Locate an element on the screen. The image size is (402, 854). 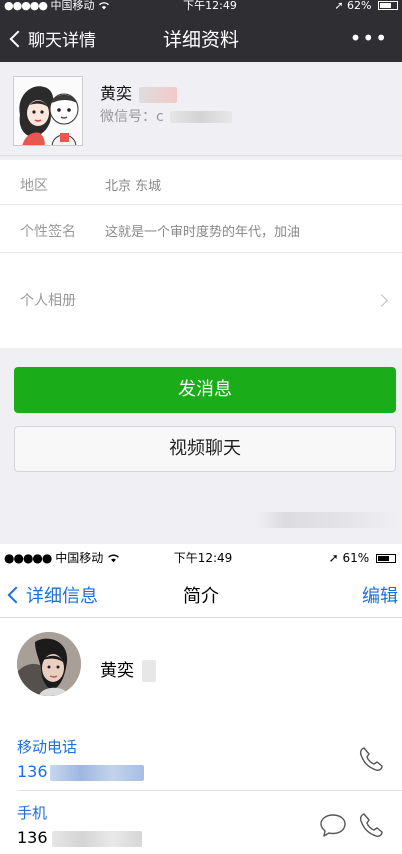
profile-name-row: 黄奕 is located at coordinates (139, 92).